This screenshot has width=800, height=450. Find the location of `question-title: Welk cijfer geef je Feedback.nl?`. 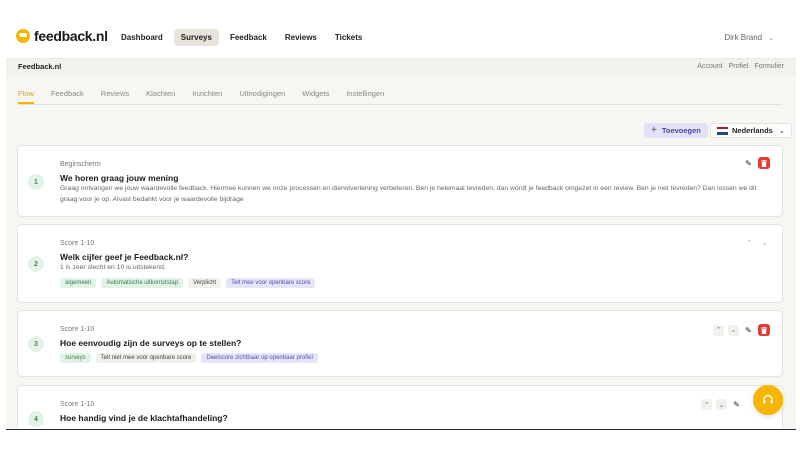

question-title: Welk cijfer geef je Feedback.nl? is located at coordinates (124, 257).